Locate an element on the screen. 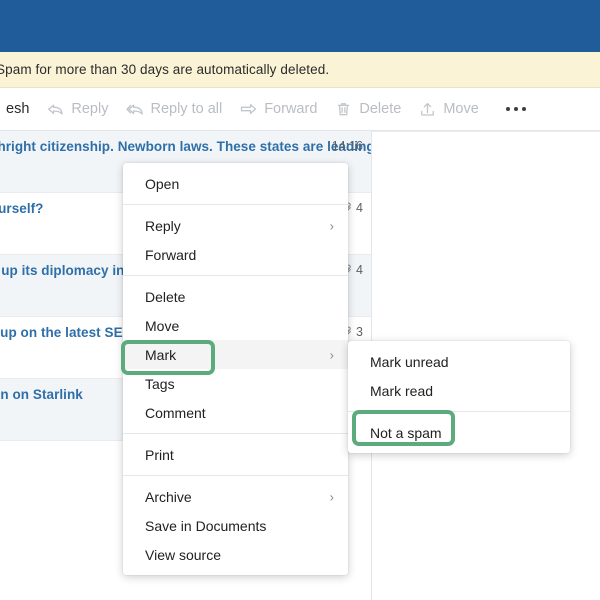 Image resolution: width=600 pixels, height=600 pixels. message-time: 14:16 is located at coordinates (347, 146).